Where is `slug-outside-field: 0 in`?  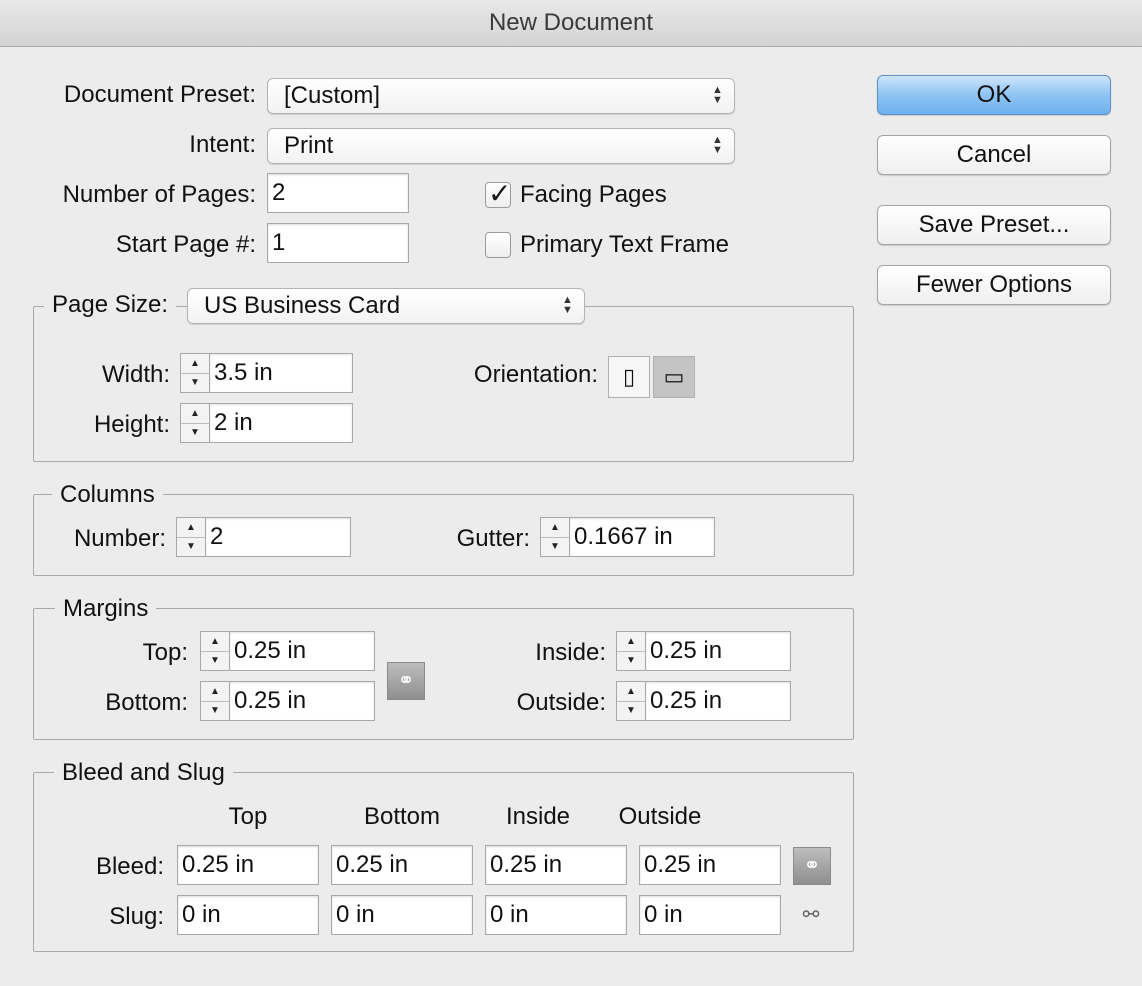 slug-outside-field: 0 in is located at coordinates (710, 915).